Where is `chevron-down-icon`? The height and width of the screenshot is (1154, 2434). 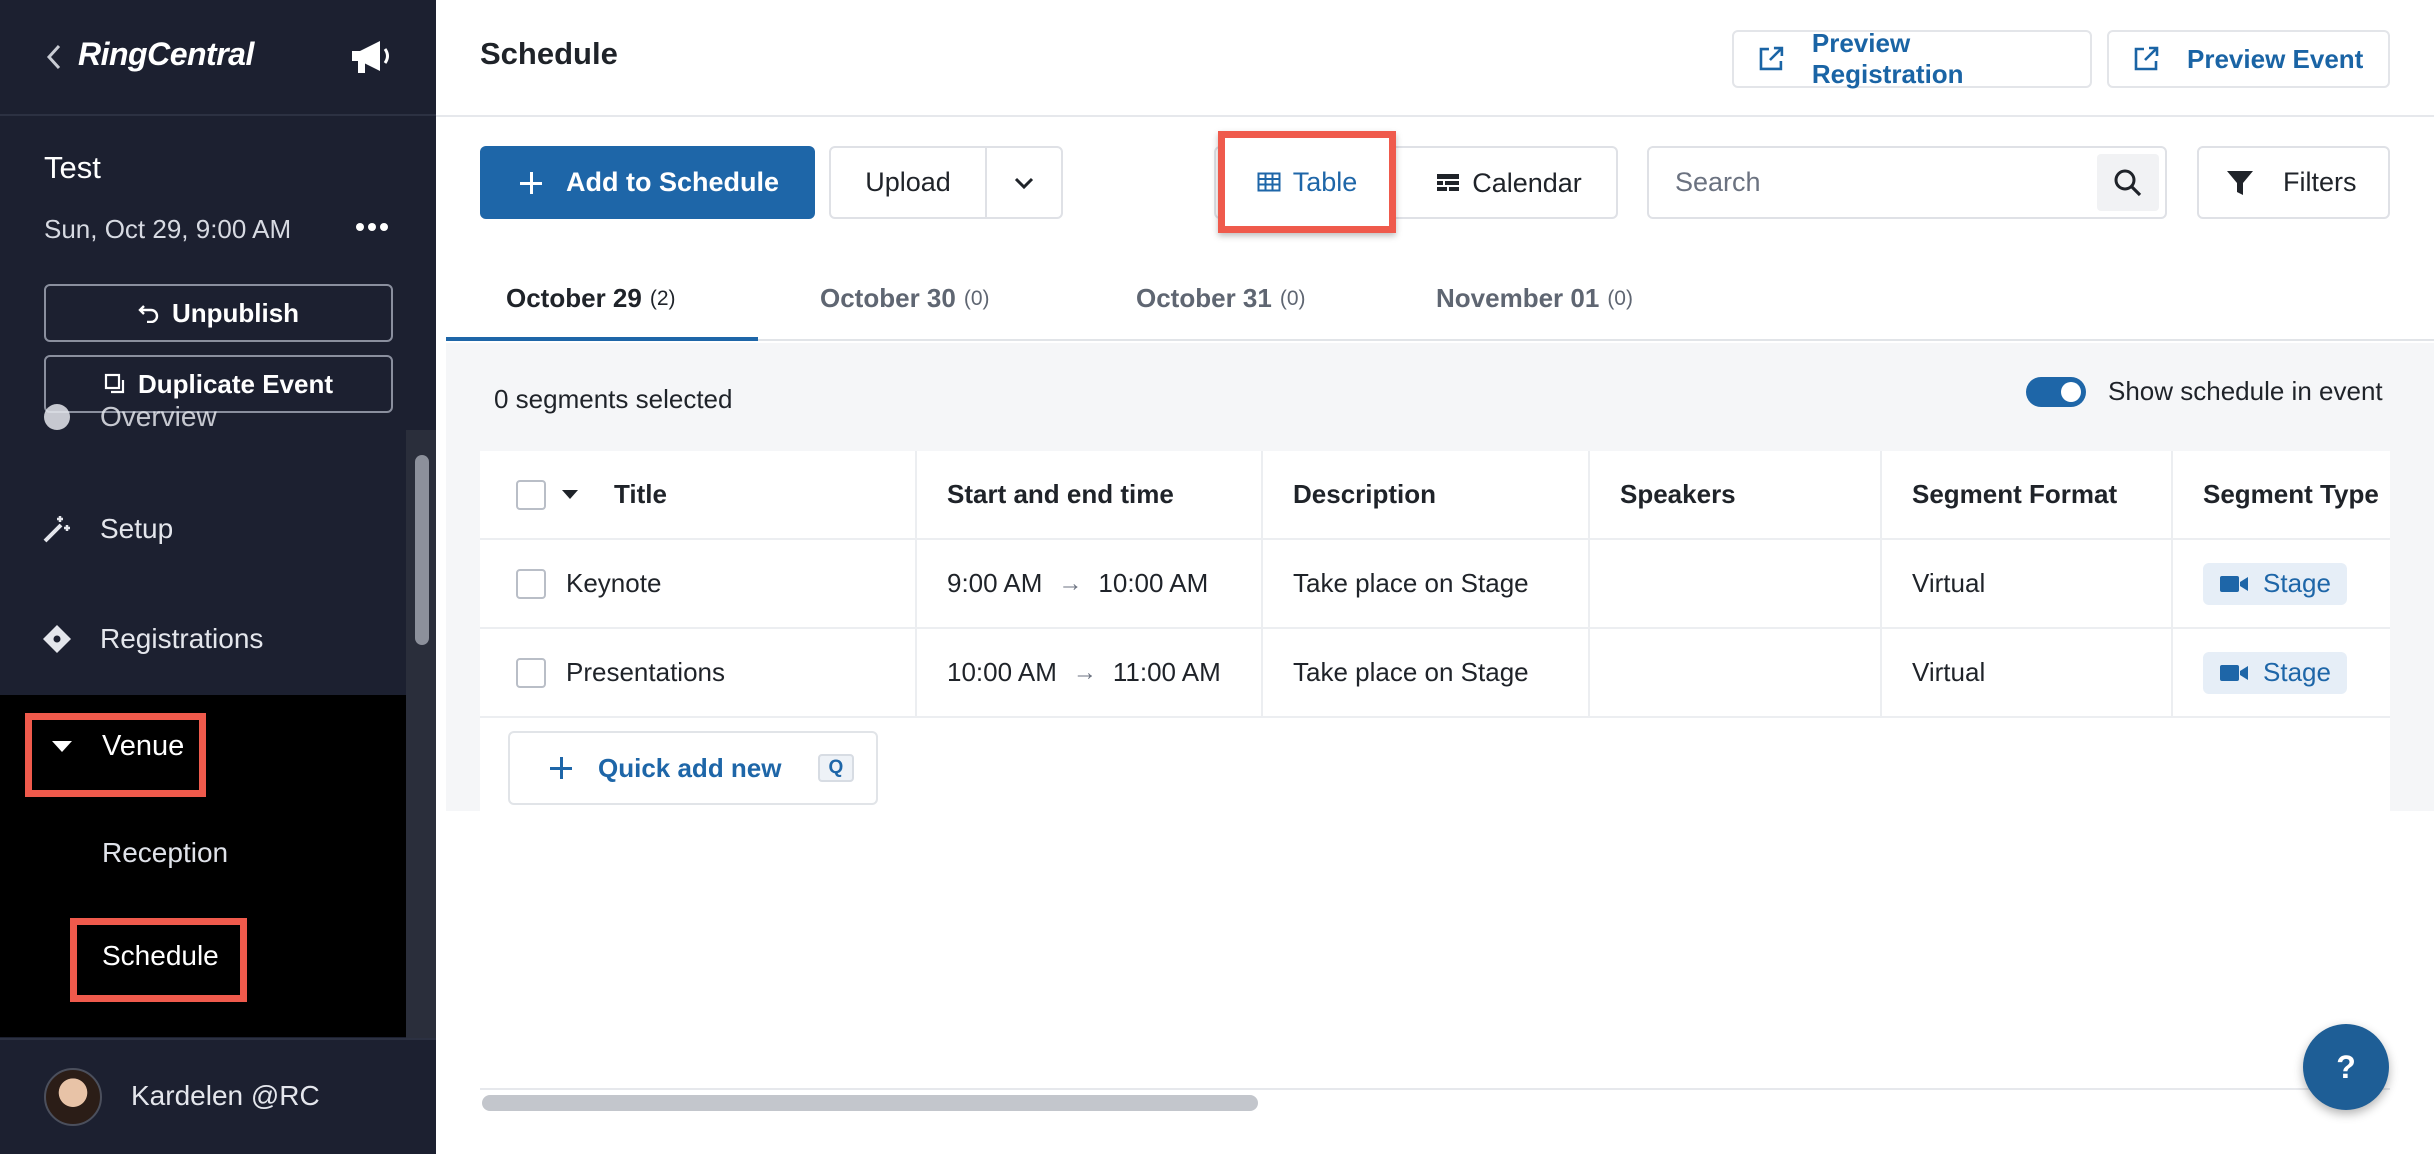 chevron-down-icon is located at coordinates (1024, 183).